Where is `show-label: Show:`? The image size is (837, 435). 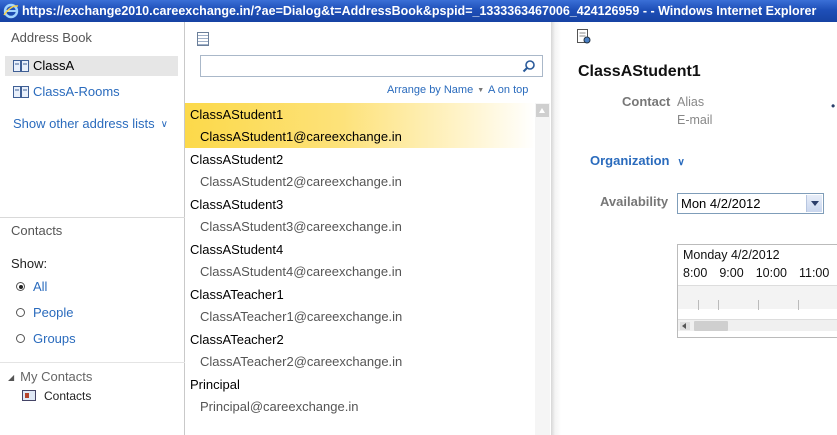
show-label: Show: is located at coordinates (29, 263).